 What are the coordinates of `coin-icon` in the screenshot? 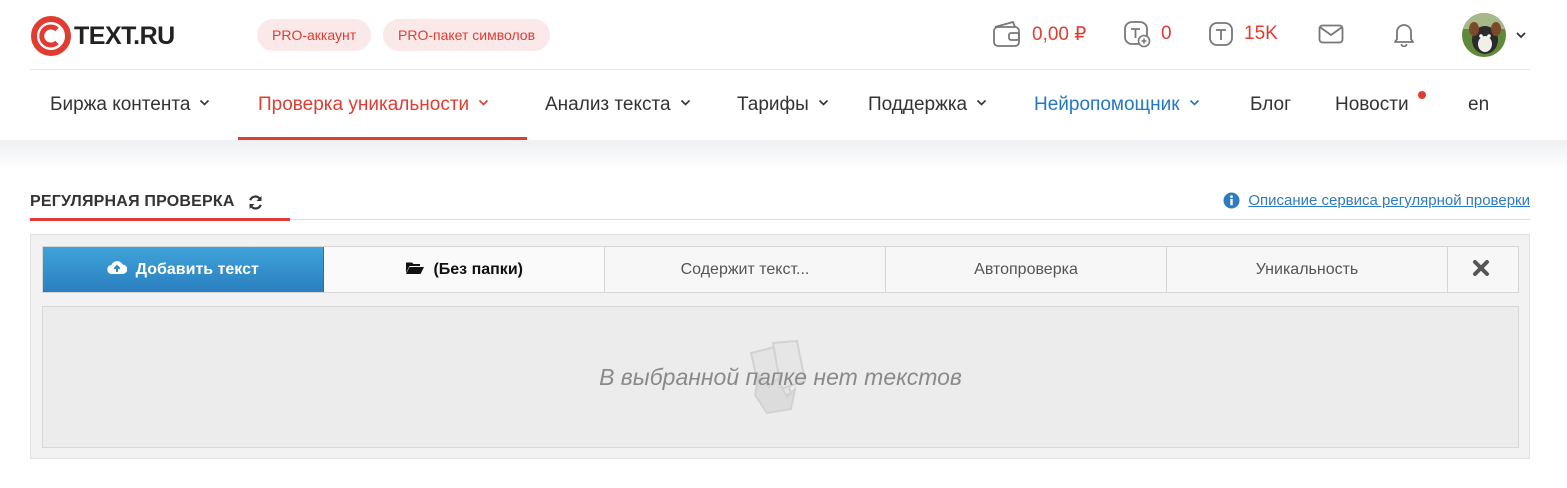 It's located at (1221, 34).